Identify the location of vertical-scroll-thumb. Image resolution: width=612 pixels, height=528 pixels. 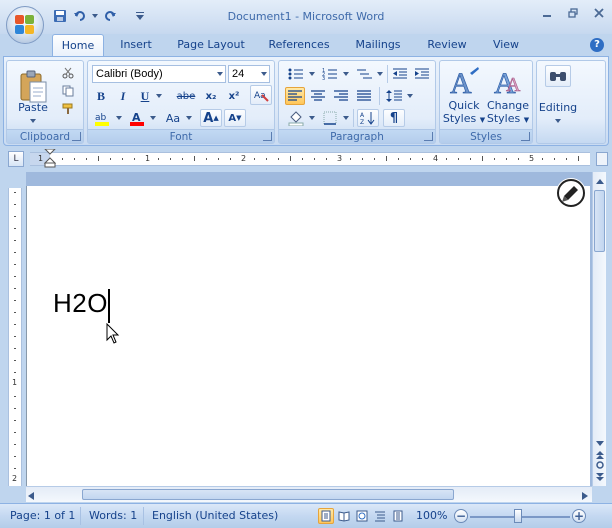
(599, 221).